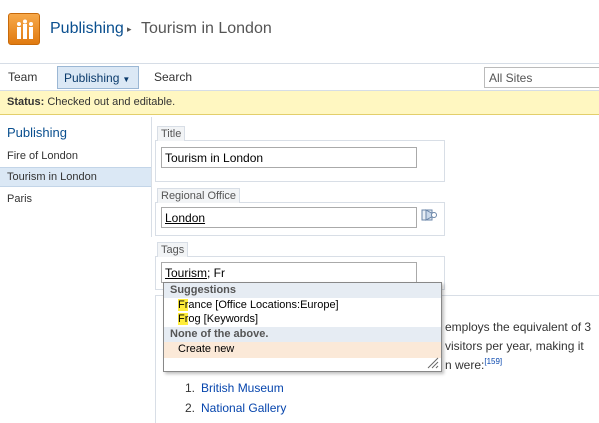  Describe the element at coordinates (263, 305) in the screenshot. I see `suggestion-text: ance [Office Locations:Europe]` at that location.